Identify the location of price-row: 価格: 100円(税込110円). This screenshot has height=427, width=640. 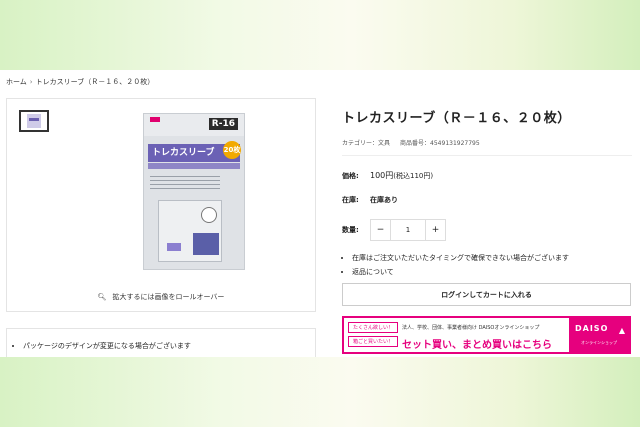
(487, 175).